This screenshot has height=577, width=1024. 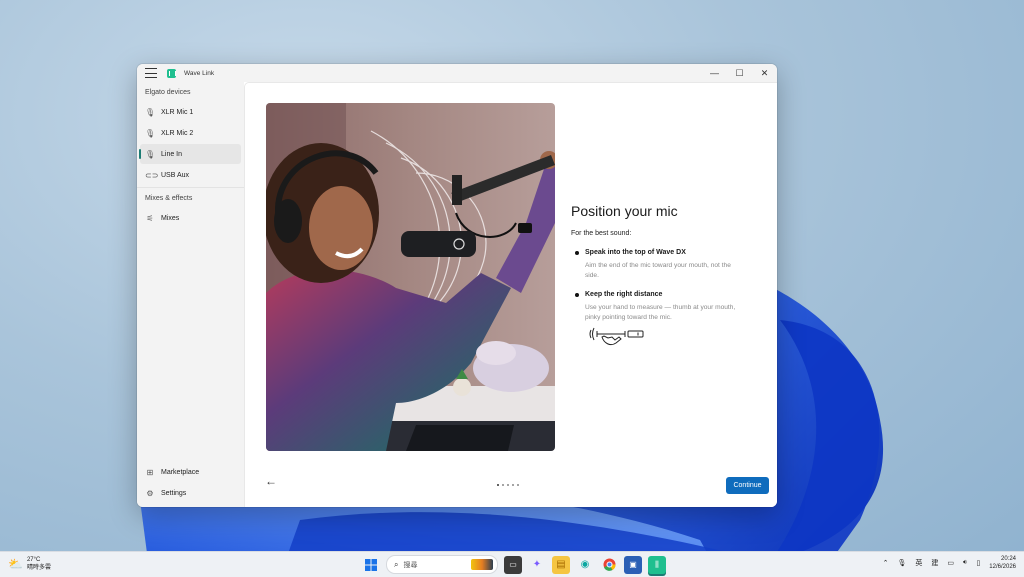 I want to click on subtitle: For the best sound:, so click(x=601, y=233).